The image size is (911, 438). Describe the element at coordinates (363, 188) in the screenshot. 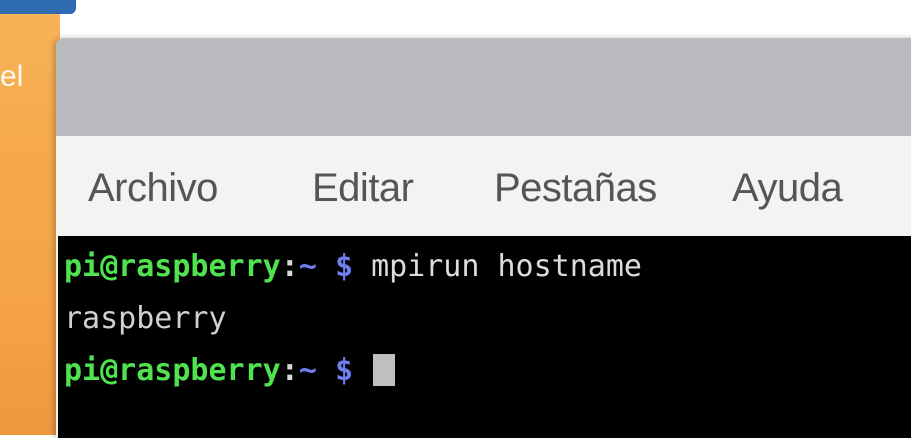

I see `menu-editar: Editar` at that location.